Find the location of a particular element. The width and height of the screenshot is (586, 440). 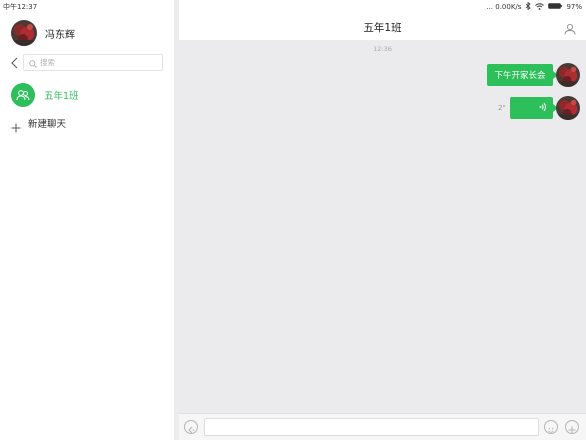

message-text: 下午开家长会 is located at coordinates (520, 76).